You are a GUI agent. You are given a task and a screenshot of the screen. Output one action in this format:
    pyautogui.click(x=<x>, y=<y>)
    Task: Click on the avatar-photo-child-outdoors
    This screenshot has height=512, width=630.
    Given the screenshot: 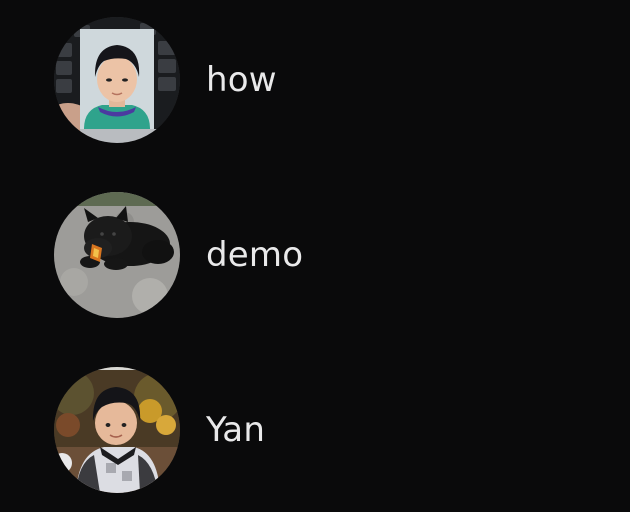 What is the action you would take?
    pyautogui.click(x=117, y=430)
    